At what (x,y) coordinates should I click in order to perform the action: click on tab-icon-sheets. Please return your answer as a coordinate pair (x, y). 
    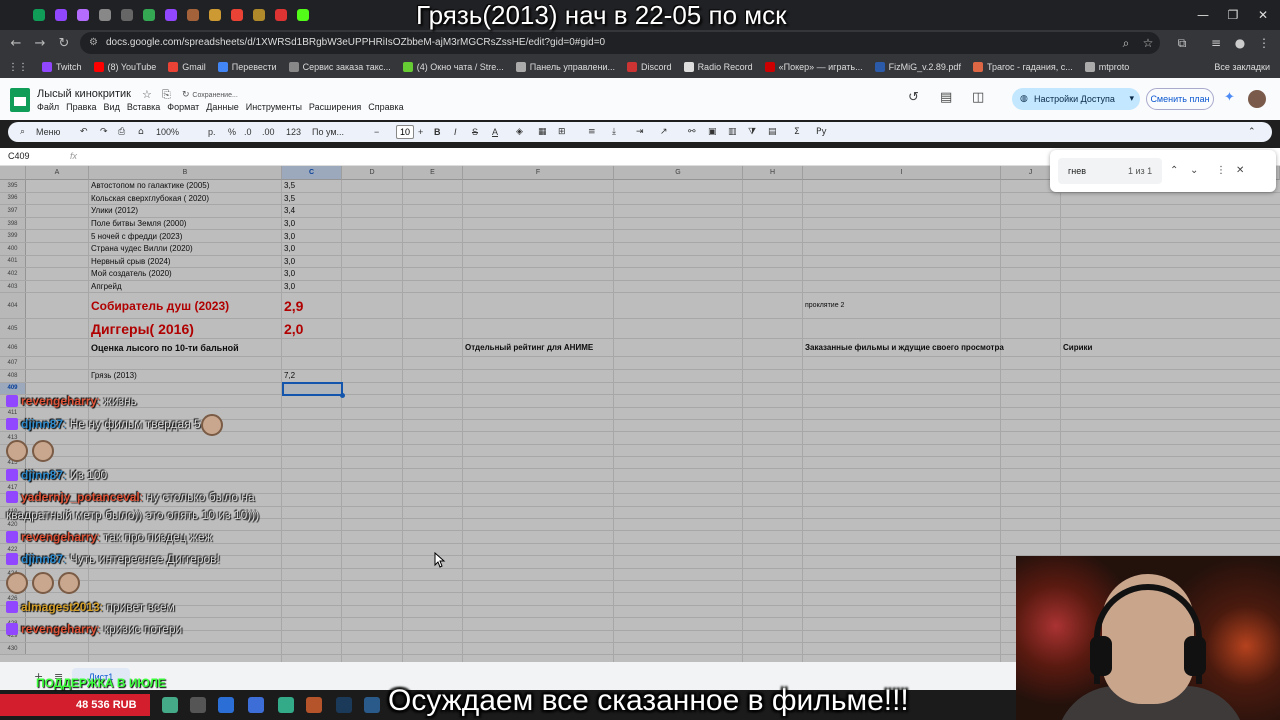
    Looking at the image, I should click on (39, 15).